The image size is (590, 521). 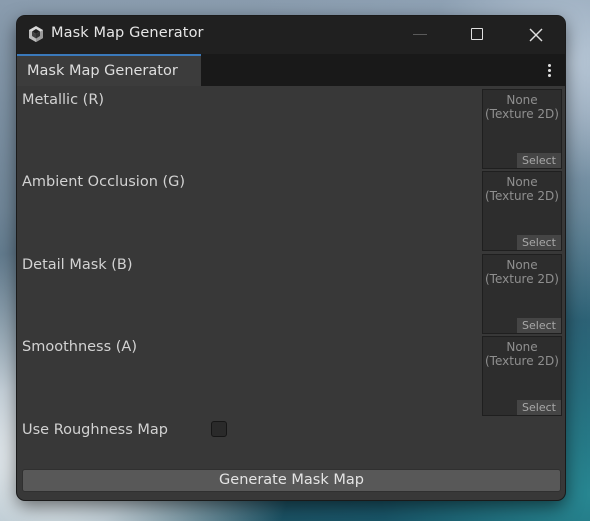 What do you see at coordinates (36, 34) in the screenshot?
I see `unity-cube-icon` at bounding box center [36, 34].